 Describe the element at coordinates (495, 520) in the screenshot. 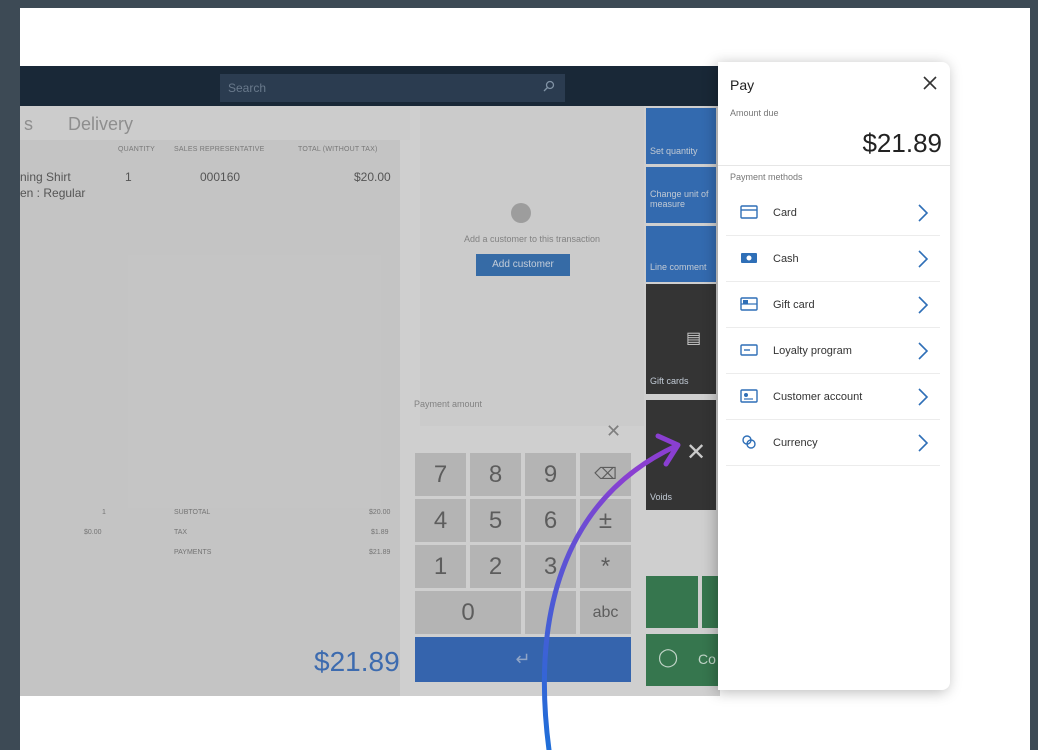

I see `key-5: 5` at that location.